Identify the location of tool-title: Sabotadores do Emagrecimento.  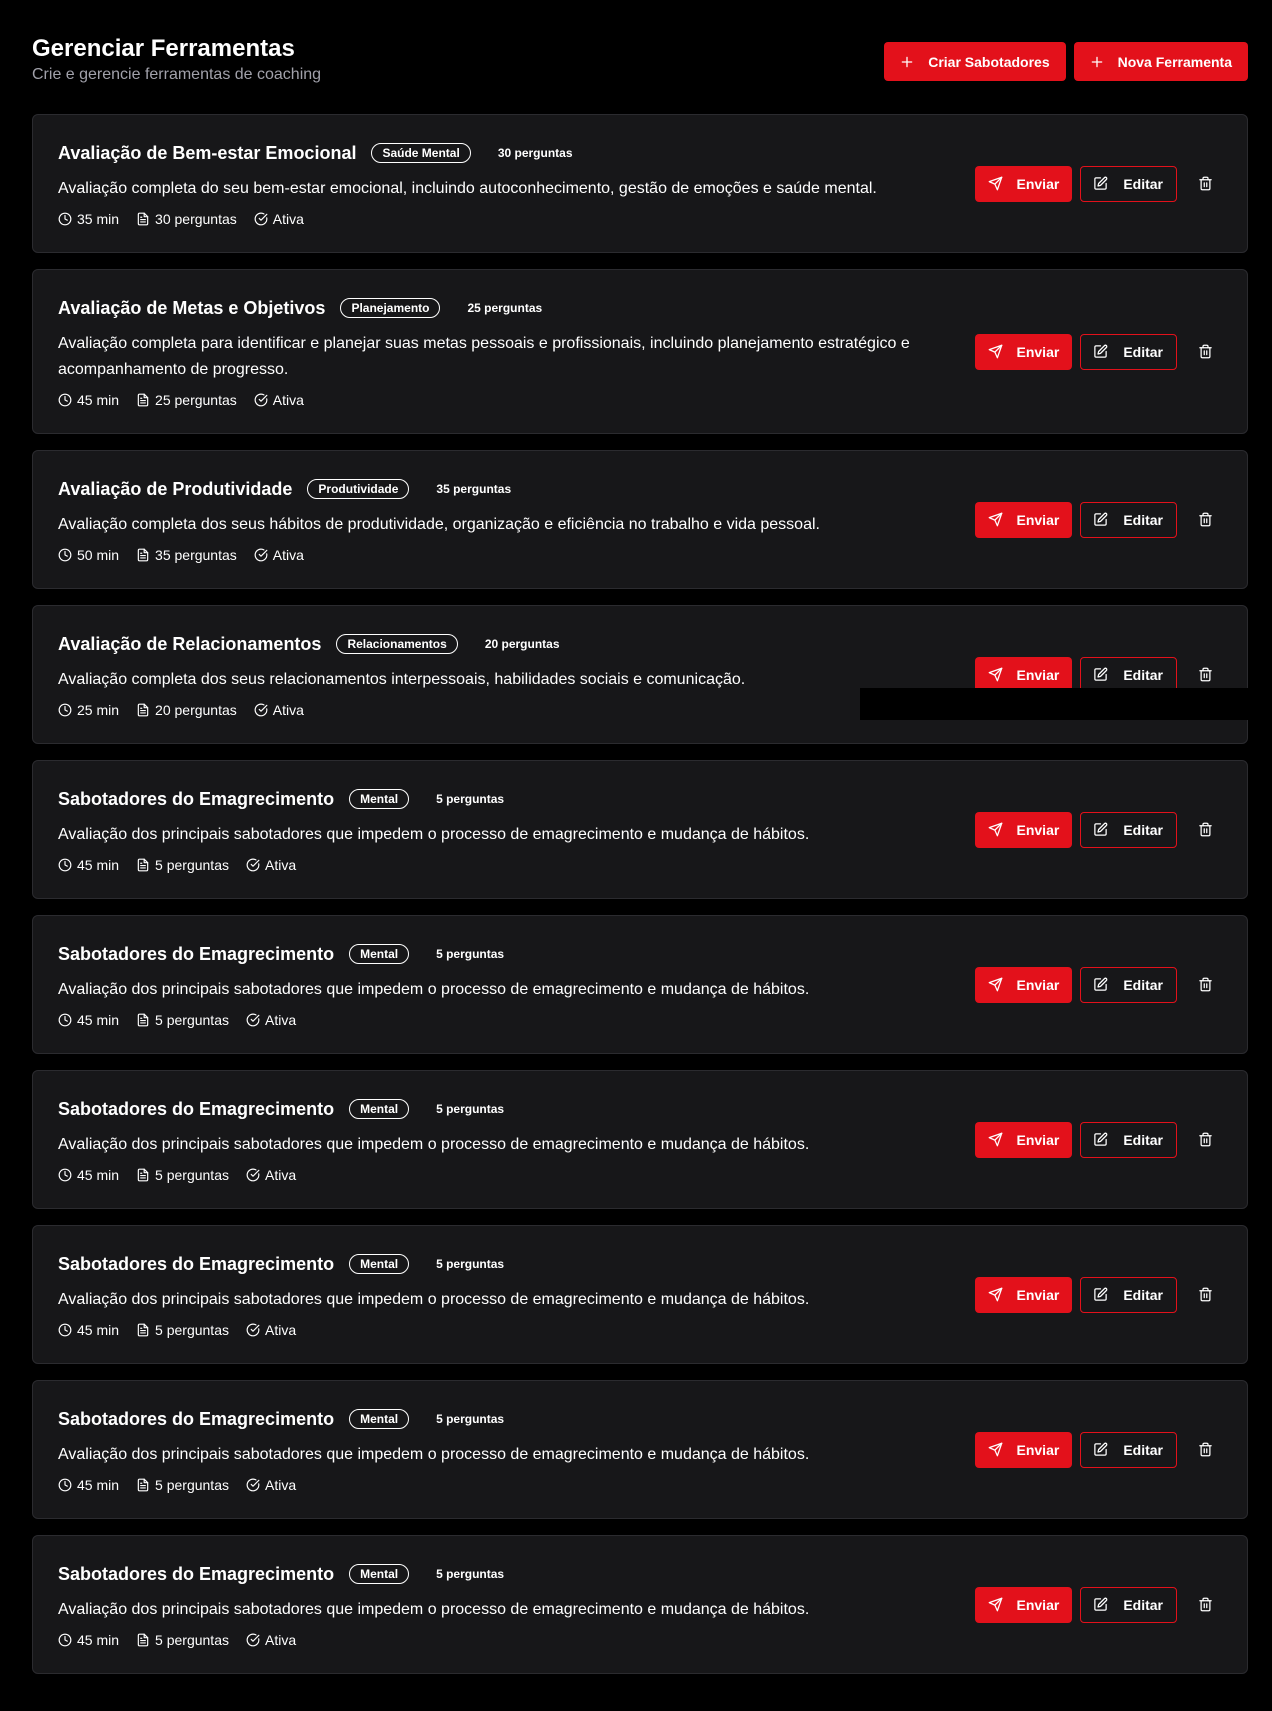
(196, 1574).